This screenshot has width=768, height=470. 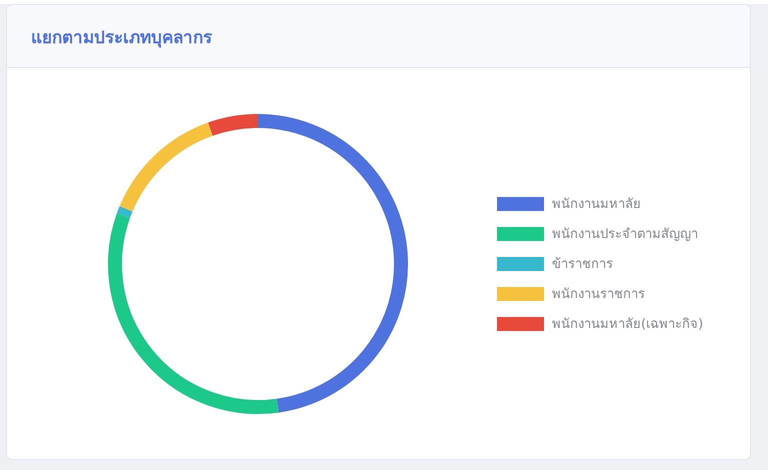 I want to click on legend-label: พนักงานราชการ, so click(x=598, y=293).